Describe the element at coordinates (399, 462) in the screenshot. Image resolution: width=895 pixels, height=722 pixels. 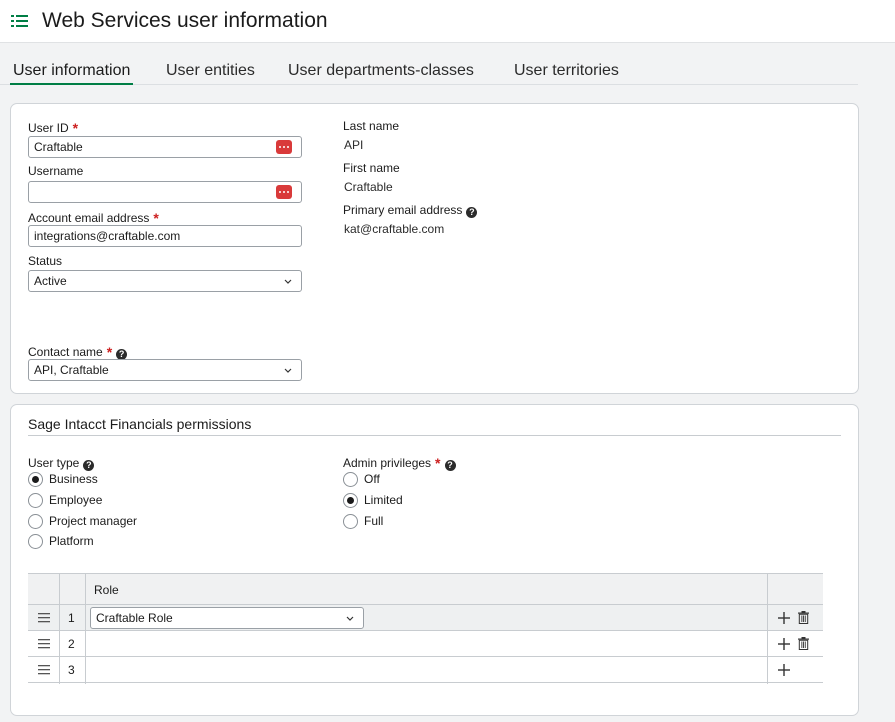
I see `admin-privileges-label: Admin privileges *?` at that location.